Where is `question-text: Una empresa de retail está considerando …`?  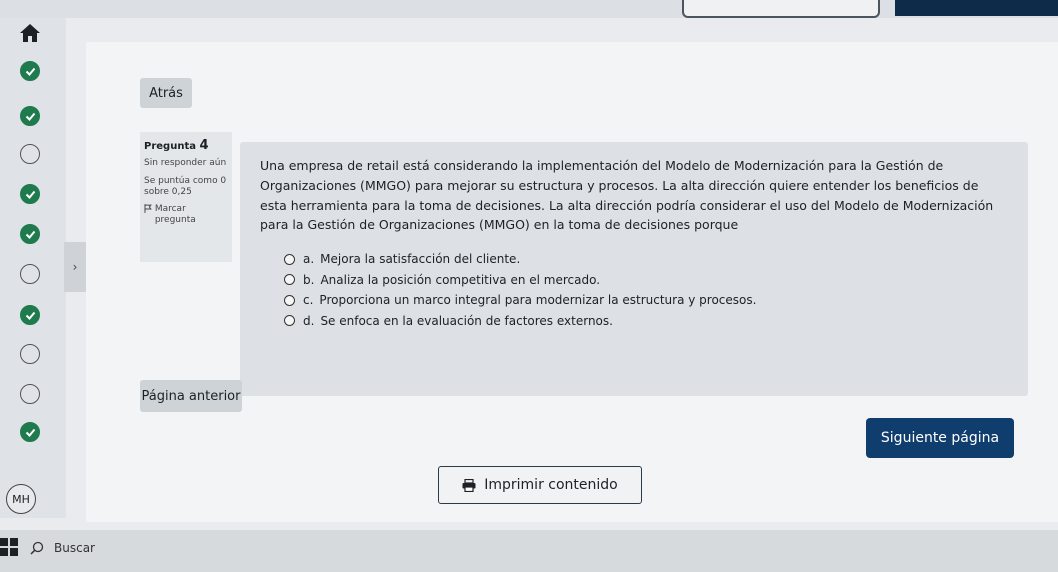 question-text: Una empresa de retail está considerando … is located at coordinates (627, 195).